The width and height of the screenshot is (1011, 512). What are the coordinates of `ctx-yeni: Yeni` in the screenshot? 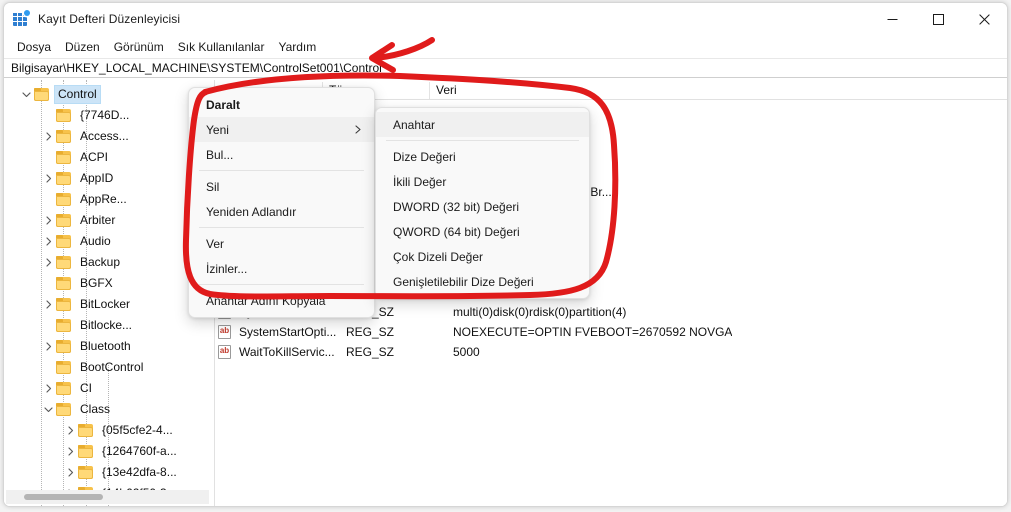 It's located at (281, 129).